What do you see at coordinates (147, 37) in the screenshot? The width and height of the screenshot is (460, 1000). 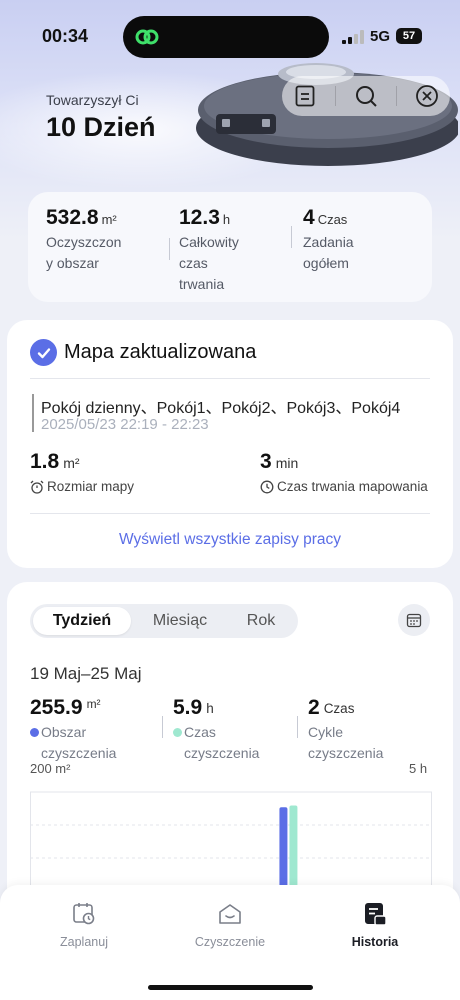 I see `link-app-icon` at bounding box center [147, 37].